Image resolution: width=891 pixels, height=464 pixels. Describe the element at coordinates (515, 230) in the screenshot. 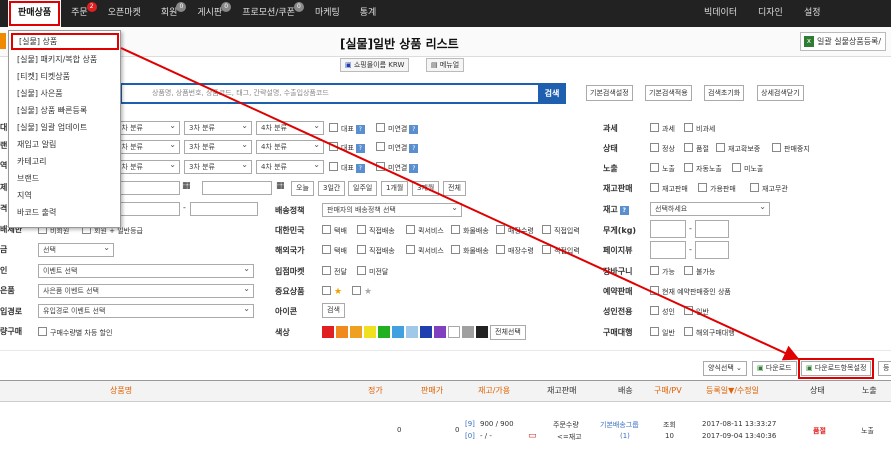

I see `domestic-store-checkbox: 매장수령` at that location.